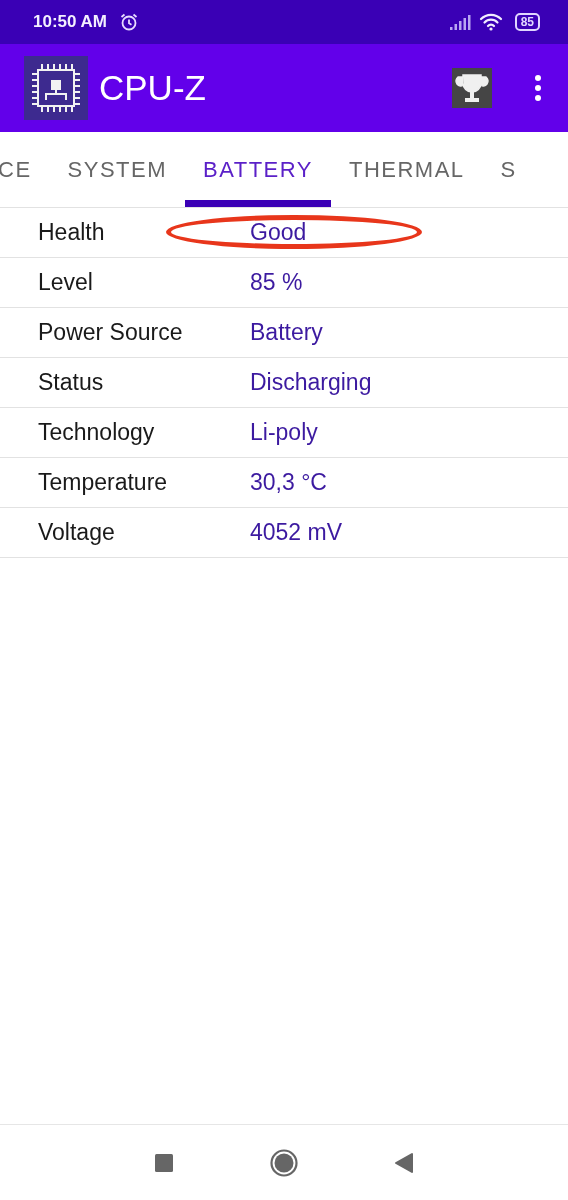 This screenshot has width=568, height=1200. What do you see at coordinates (110, 332) in the screenshot?
I see `property-label: Power Source` at bounding box center [110, 332].